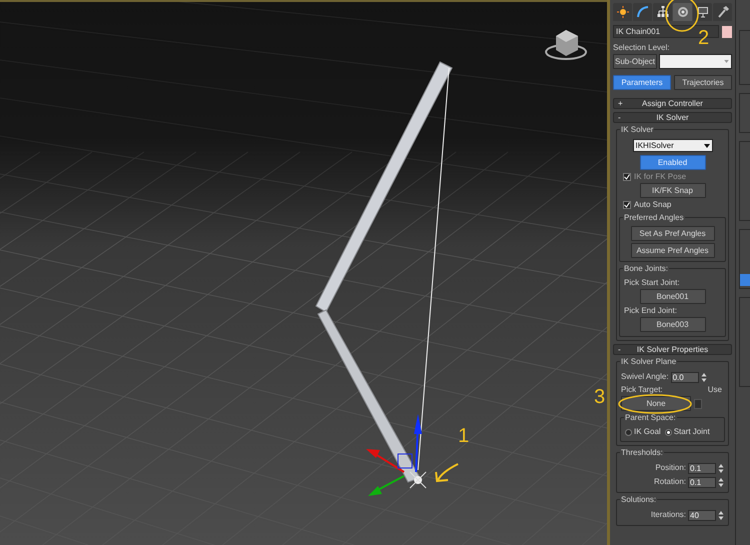 The image size is (750, 545). Describe the element at coordinates (673, 324) in the screenshot. I see `end-joint-button: Bone003` at that location.